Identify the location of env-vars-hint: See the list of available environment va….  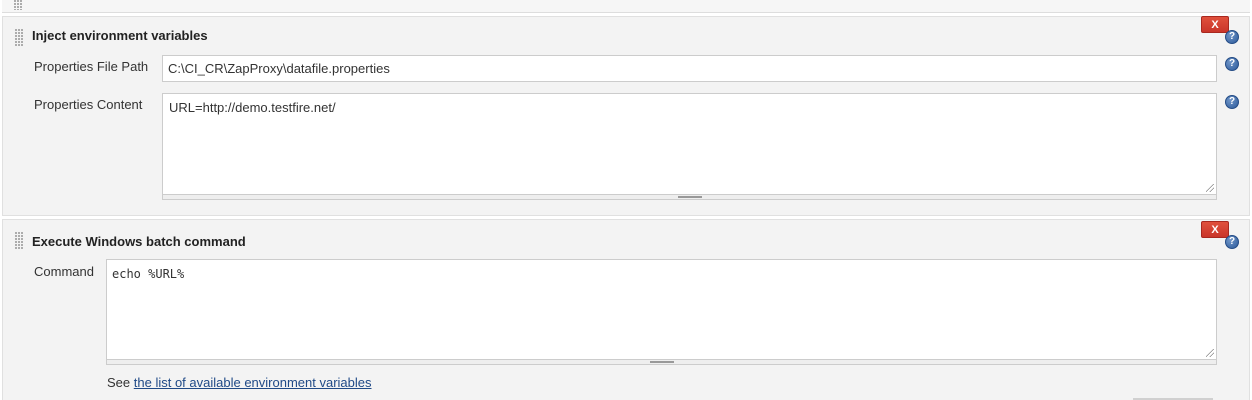
(239, 382).